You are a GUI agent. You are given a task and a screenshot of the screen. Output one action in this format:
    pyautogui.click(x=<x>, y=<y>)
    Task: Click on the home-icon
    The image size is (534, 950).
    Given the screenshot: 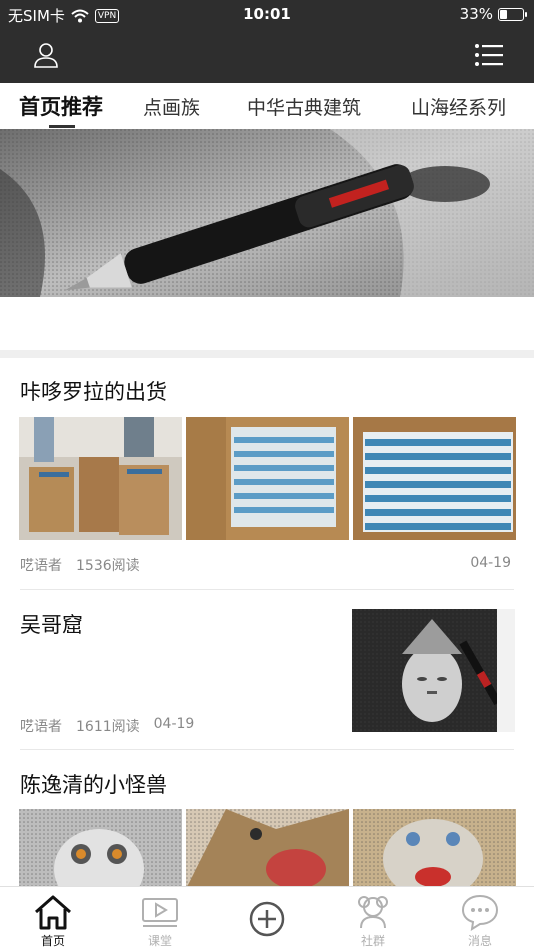 What is the action you would take?
    pyautogui.click(x=53, y=912)
    